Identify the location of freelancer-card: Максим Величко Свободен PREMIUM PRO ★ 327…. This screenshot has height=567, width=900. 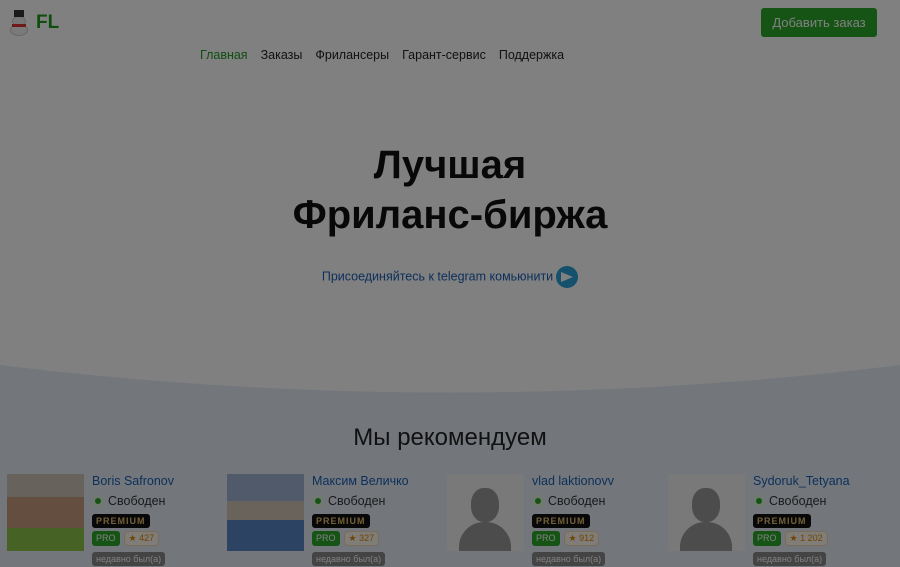
(337, 520).